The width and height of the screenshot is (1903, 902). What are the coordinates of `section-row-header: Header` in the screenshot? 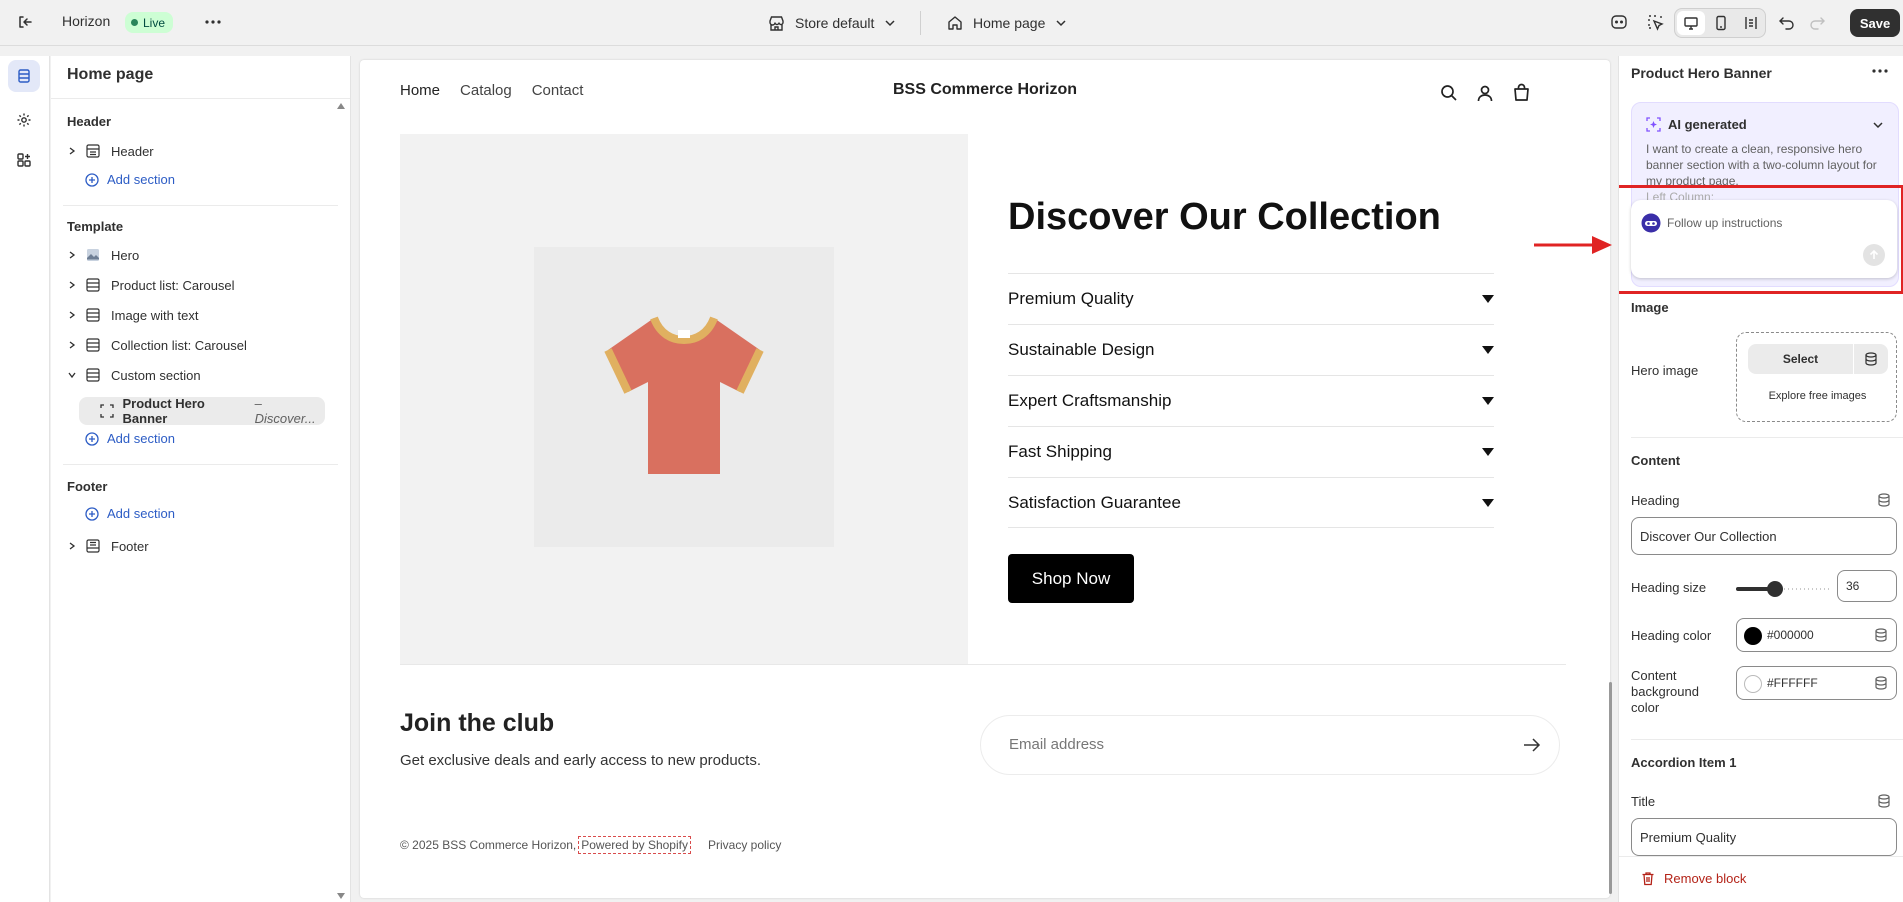 It's located at (199, 151).